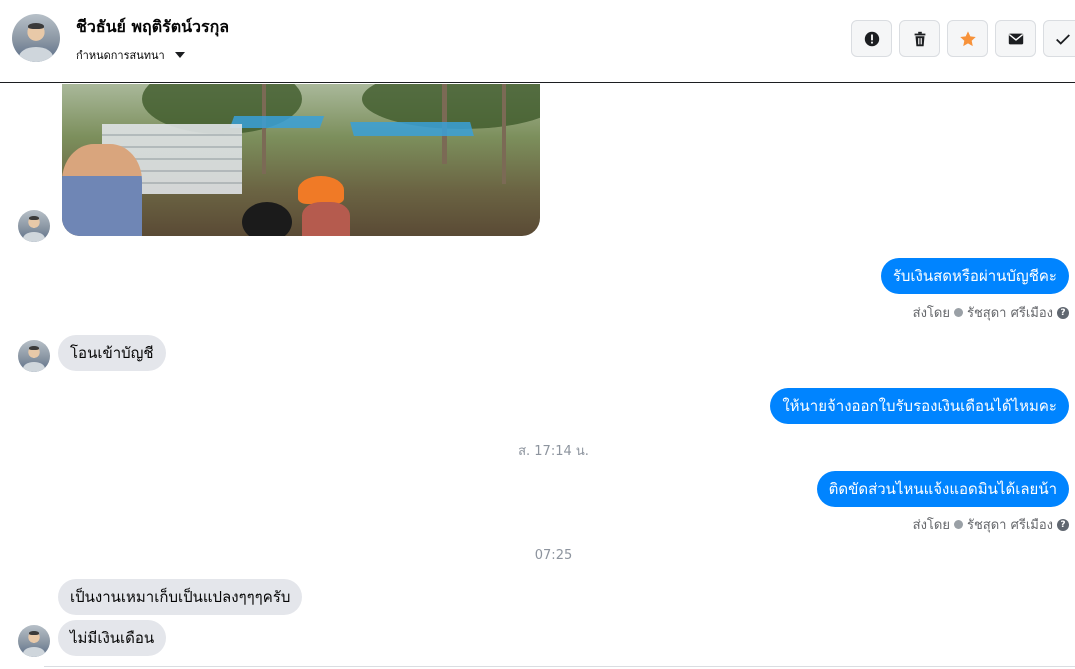  I want to click on outgoing-message: รับเงินสดหรือผ่านบัญชีคะ, so click(974, 276).